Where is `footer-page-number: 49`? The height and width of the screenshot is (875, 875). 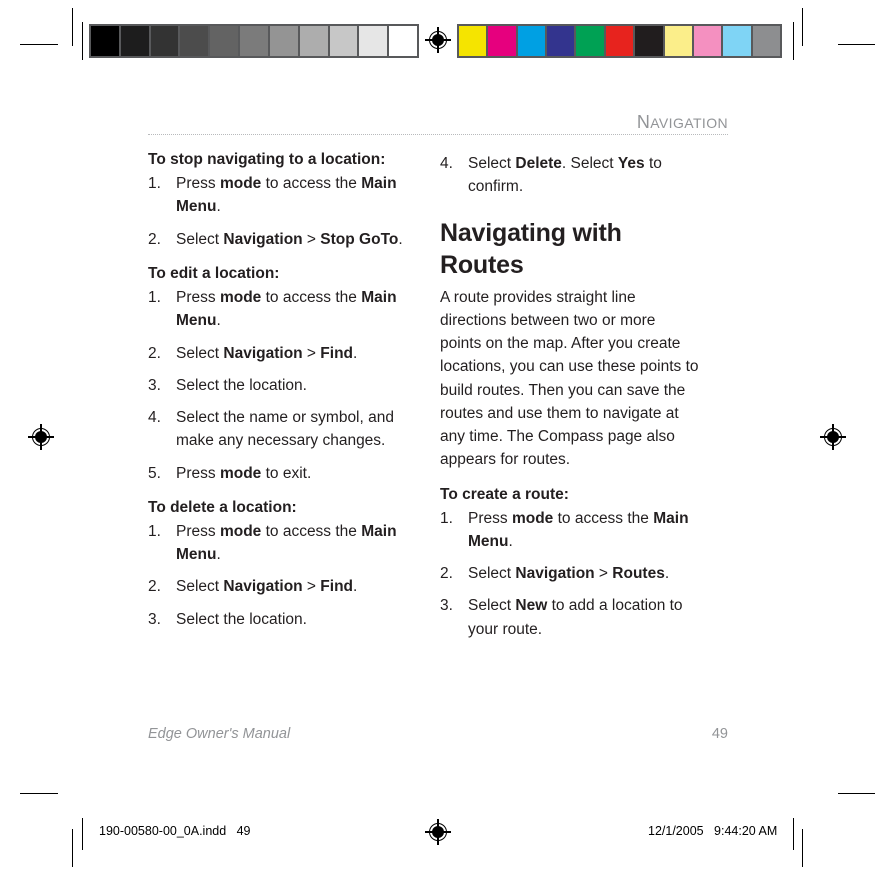
footer-page-number: 49 is located at coordinates (719, 734).